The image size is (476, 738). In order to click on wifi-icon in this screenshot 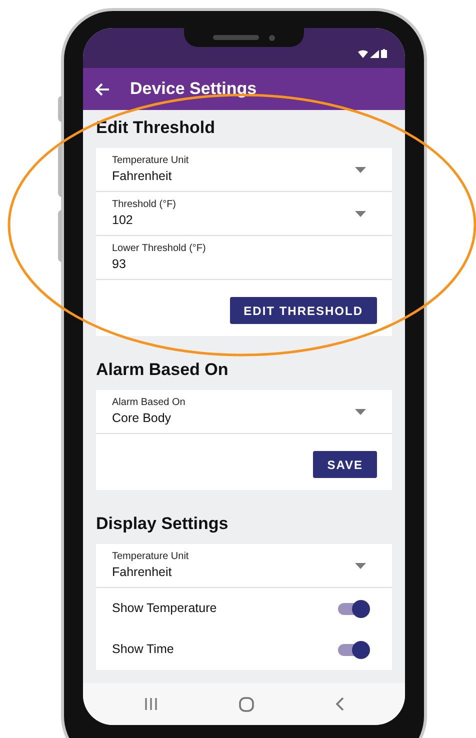, I will do `click(363, 54)`.